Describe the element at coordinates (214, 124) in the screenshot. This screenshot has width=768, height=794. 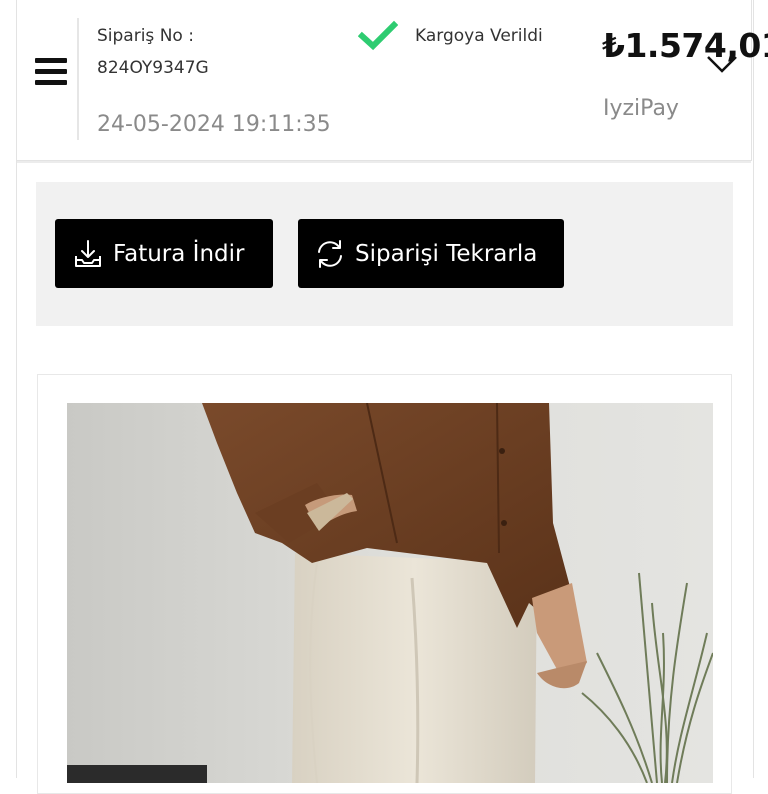
I see `order-date: 24-05-2024 19:11:35` at that location.